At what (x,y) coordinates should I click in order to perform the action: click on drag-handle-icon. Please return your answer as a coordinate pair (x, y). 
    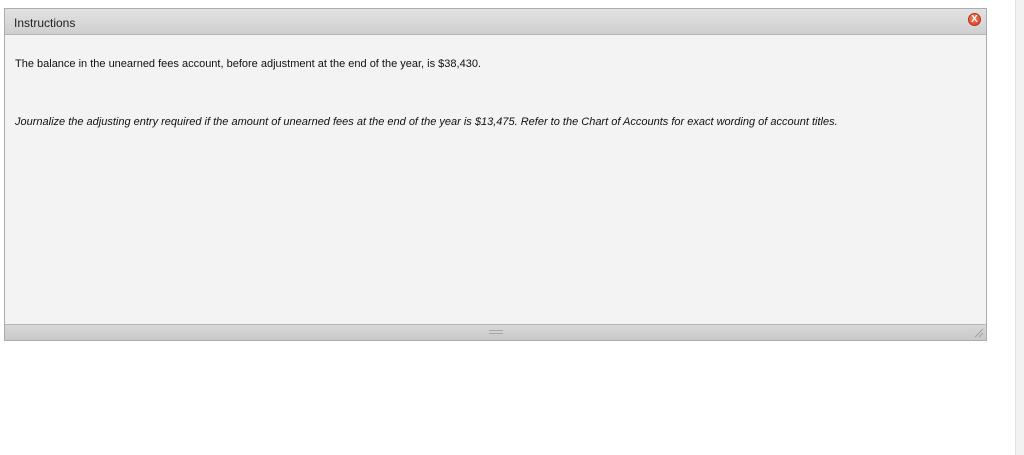
    Looking at the image, I should click on (495, 332).